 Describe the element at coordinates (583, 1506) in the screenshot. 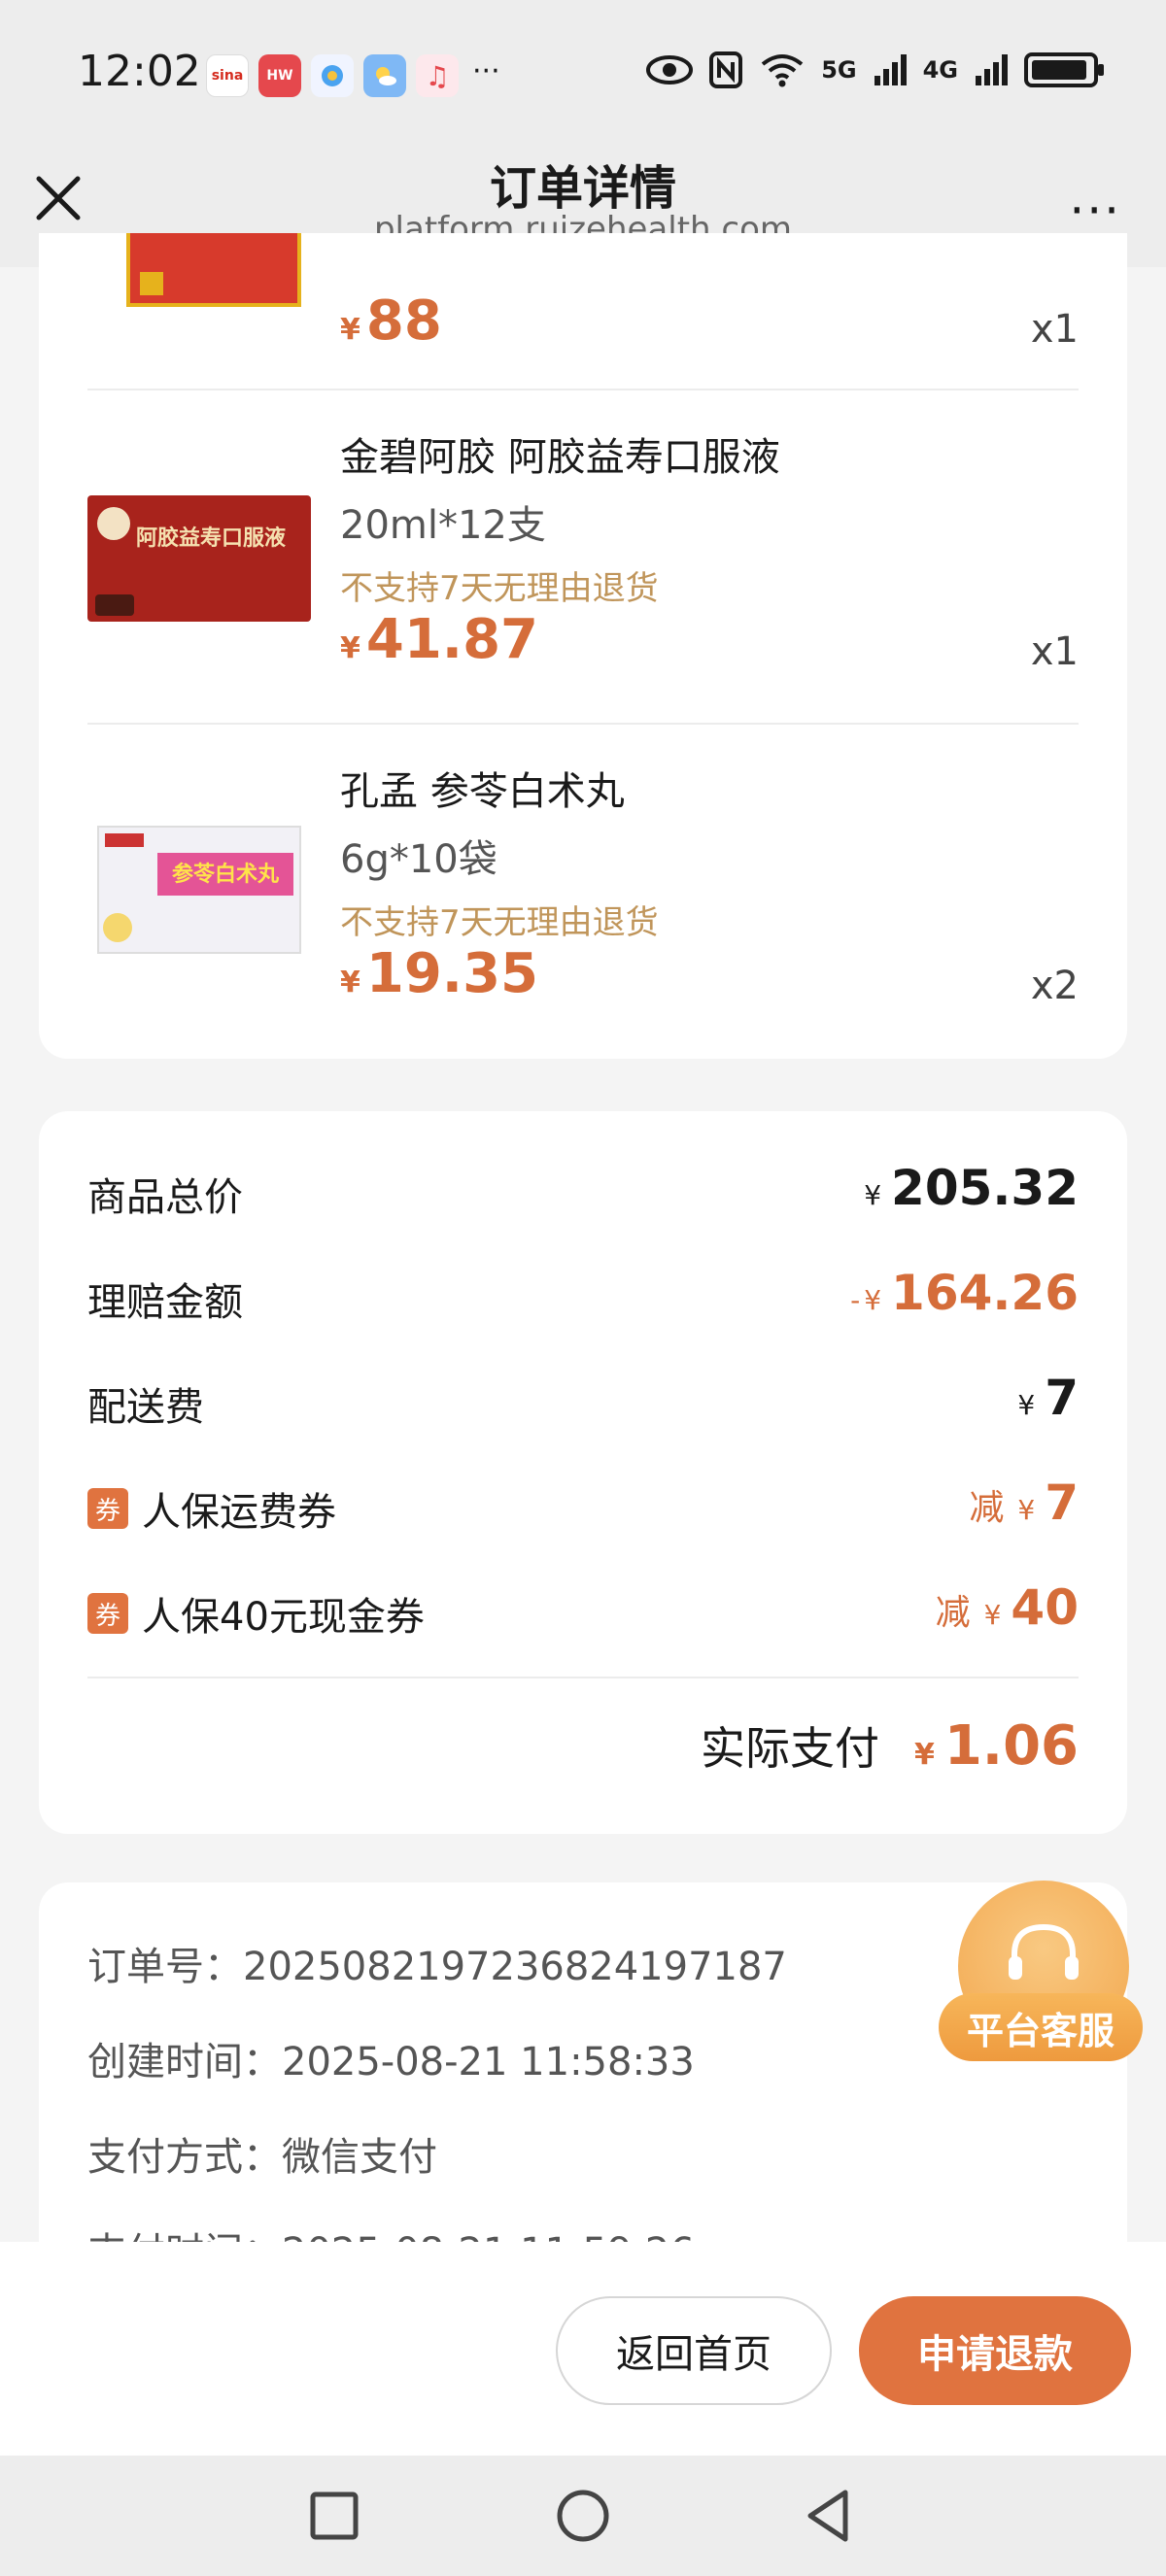

I see `coupon-row: 券 人保运费券 减 ¥7` at that location.